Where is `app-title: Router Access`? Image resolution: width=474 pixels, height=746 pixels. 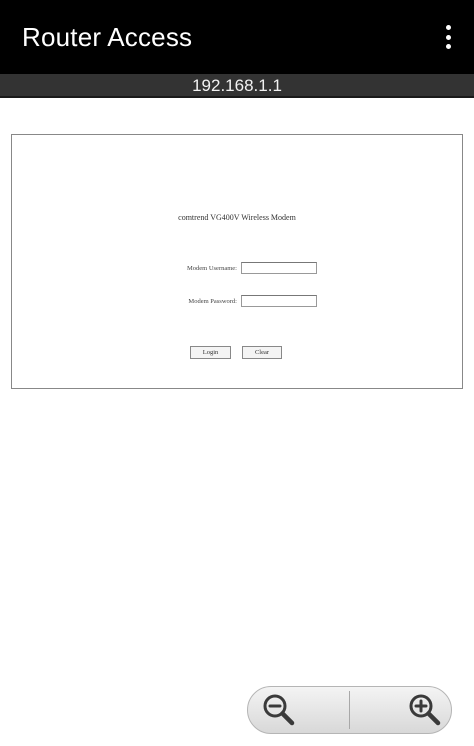
app-title: Router Access is located at coordinates (107, 37).